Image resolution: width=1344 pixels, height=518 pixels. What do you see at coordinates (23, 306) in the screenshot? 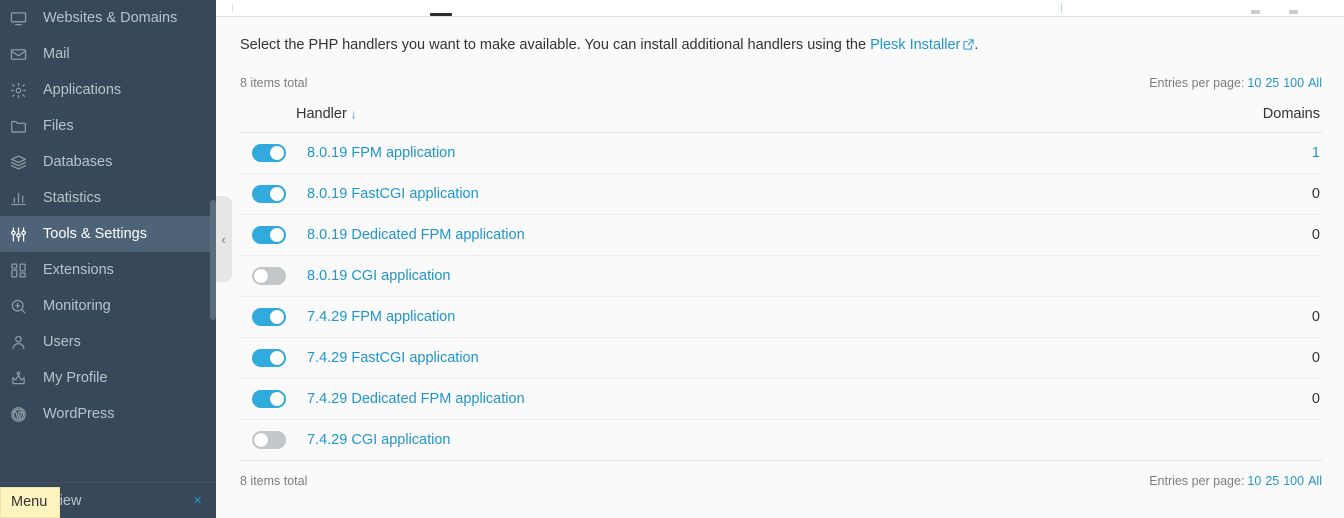
I see `magnifier-icon` at bounding box center [23, 306].